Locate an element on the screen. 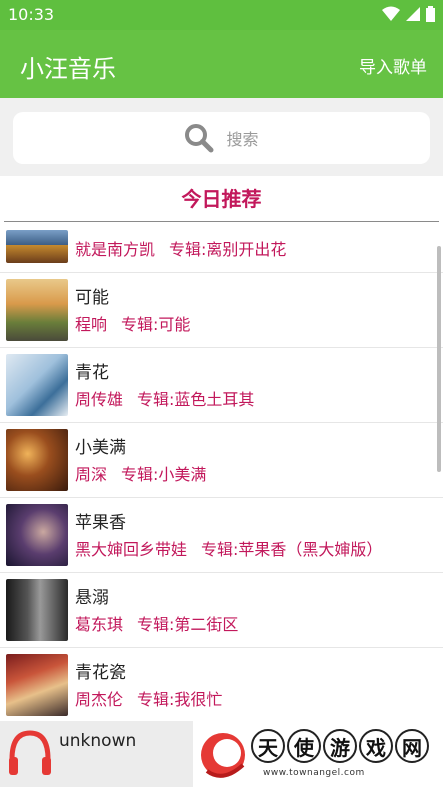 The image size is (443, 787). song-row: 就是南方凯 专辑:离别开出花 is located at coordinates (221, 247).